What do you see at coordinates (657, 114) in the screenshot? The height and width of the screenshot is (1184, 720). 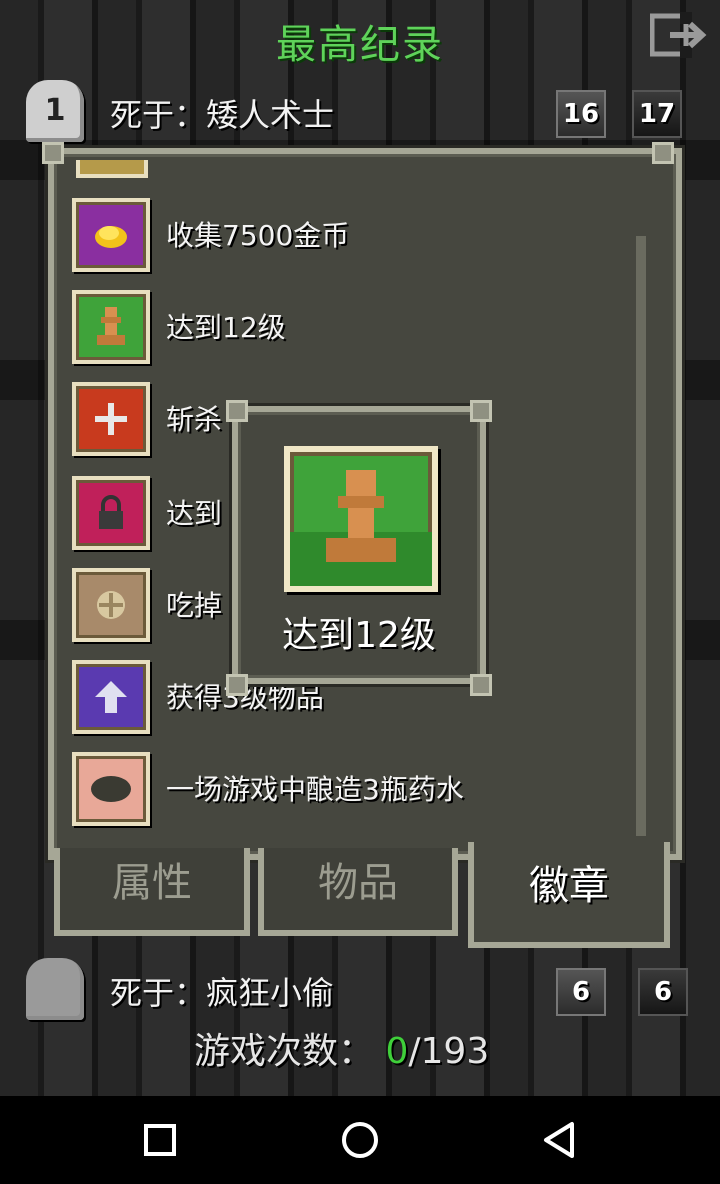 I see `level-badge: 17` at bounding box center [657, 114].